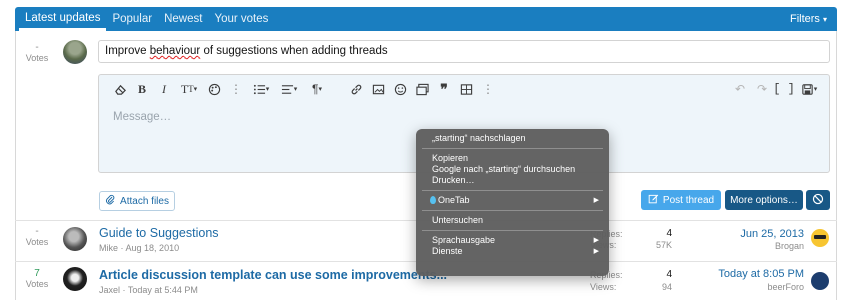  Describe the element at coordinates (454, 200) in the screenshot. I see `onetab-label: OneTab` at that location.